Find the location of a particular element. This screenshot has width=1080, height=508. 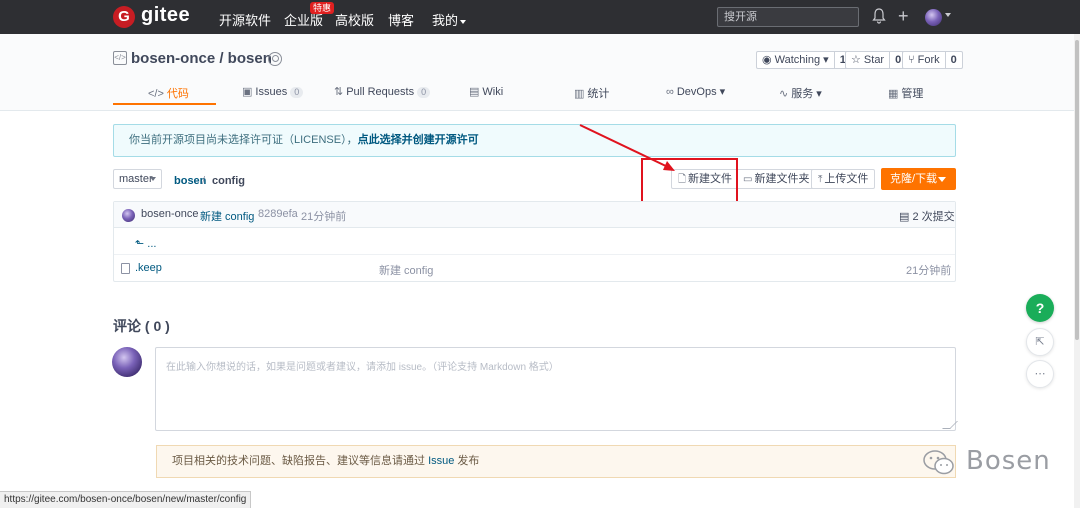

help-button: ? is located at coordinates (1040, 308).